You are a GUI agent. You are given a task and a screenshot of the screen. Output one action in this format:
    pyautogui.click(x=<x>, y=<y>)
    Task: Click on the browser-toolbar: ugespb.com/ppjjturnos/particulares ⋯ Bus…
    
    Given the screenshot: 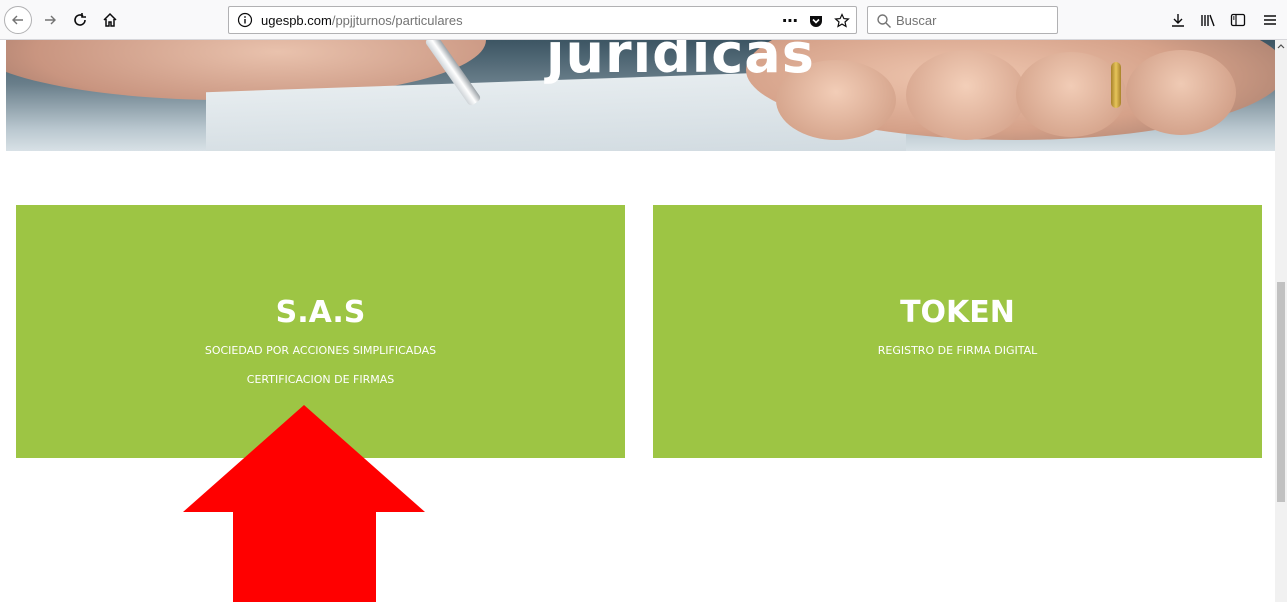 What is the action you would take?
    pyautogui.click(x=643, y=20)
    